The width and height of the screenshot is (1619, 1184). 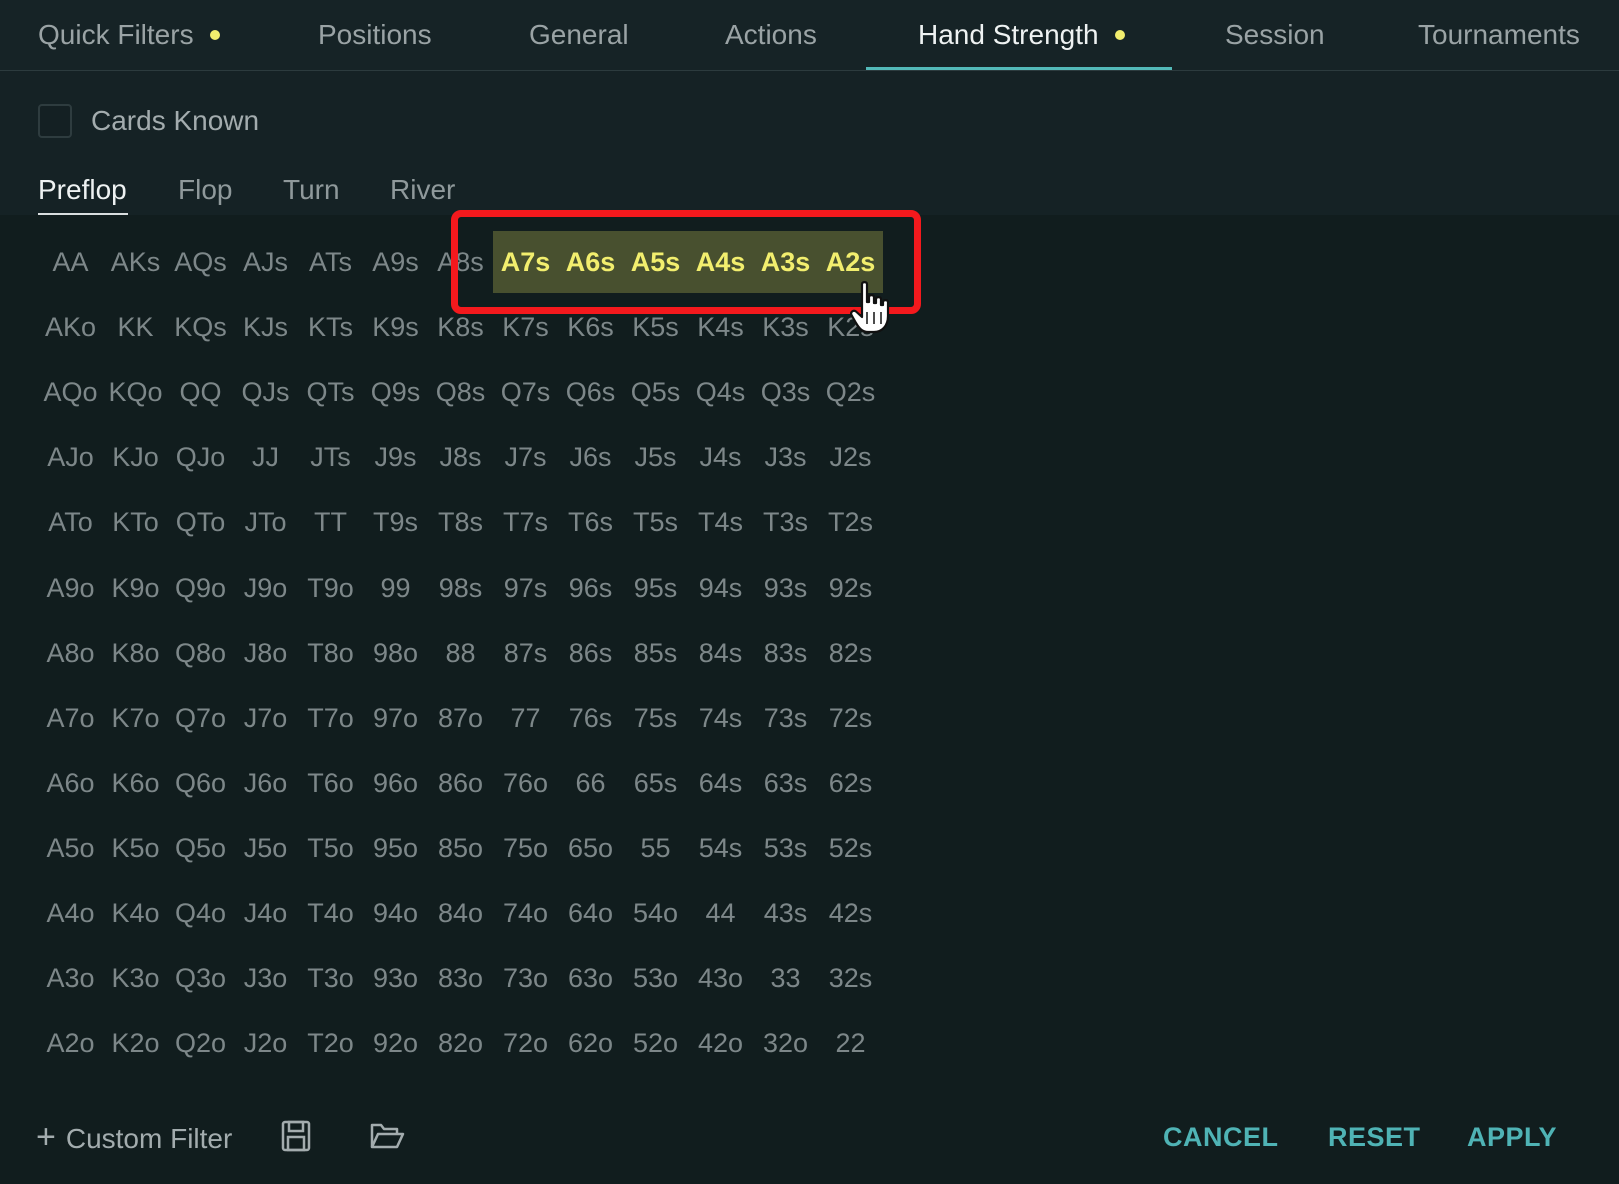 What do you see at coordinates (590, 848) in the screenshot?
I see `hand-cell: 65o` at bounding box center [590, 848].